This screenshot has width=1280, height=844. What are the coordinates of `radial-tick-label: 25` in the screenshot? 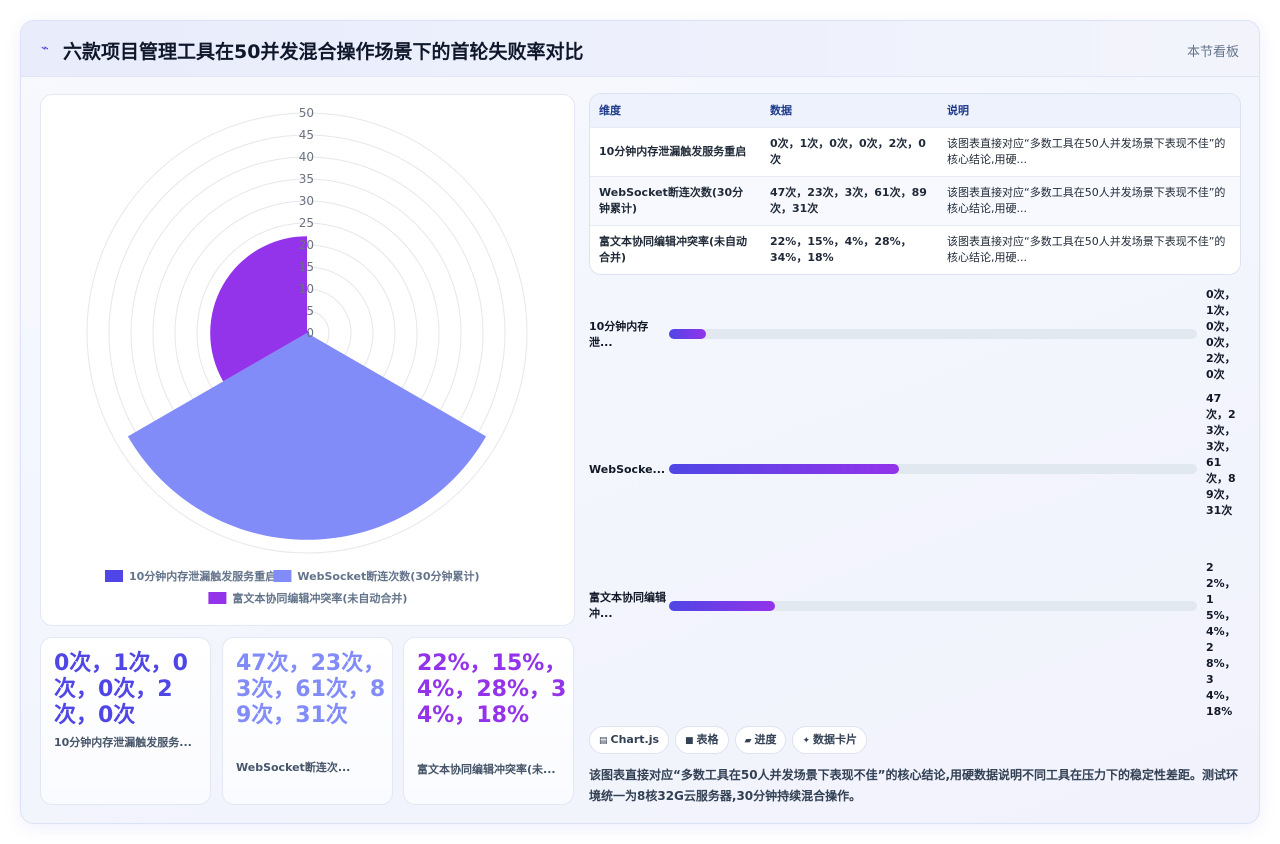 It's located at (306, 223).